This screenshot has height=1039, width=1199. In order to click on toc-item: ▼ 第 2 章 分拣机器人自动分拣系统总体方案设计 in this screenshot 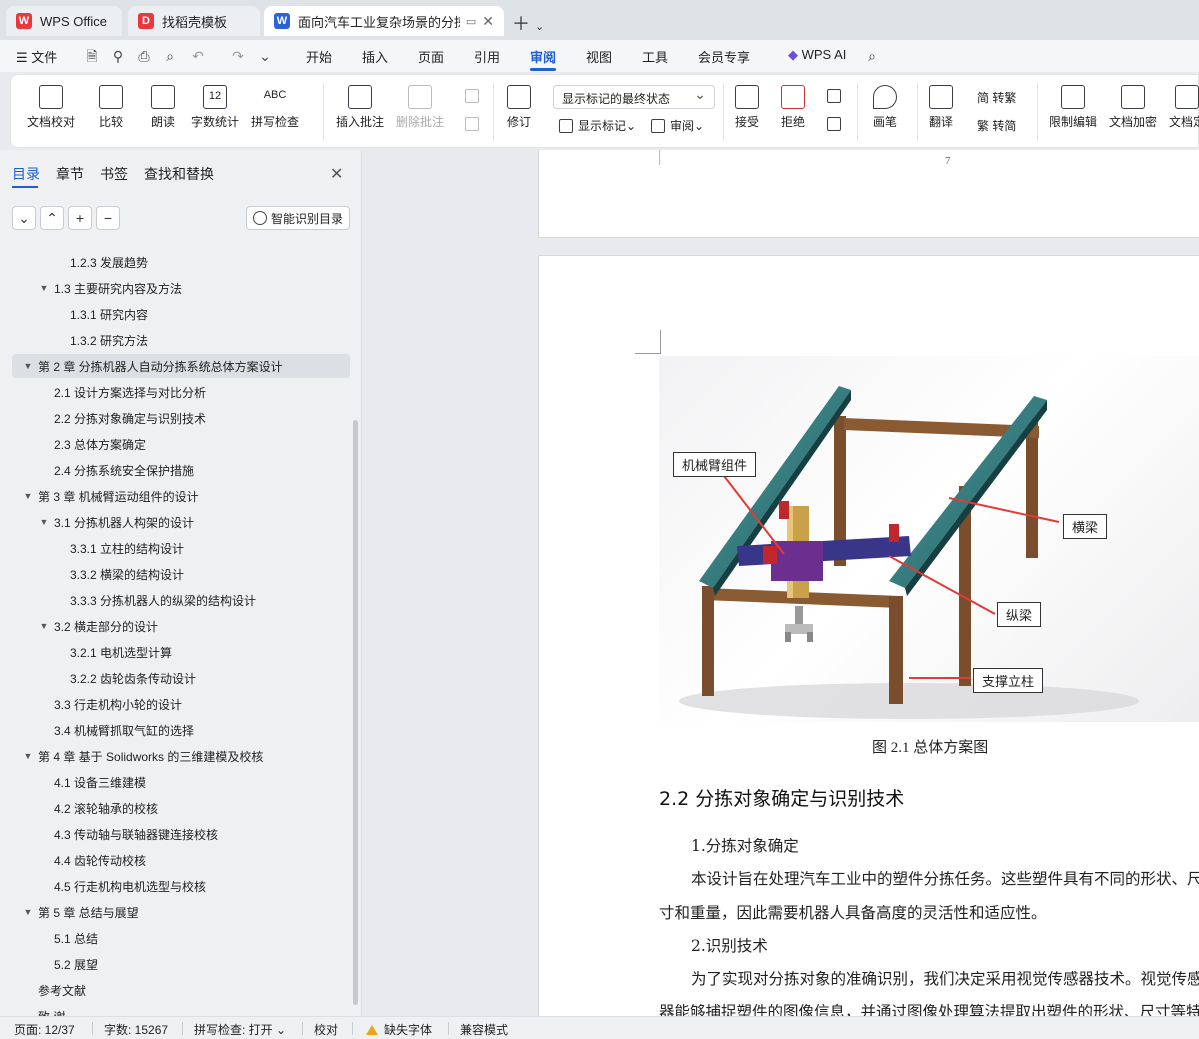, I will do `click(181, 366)`.